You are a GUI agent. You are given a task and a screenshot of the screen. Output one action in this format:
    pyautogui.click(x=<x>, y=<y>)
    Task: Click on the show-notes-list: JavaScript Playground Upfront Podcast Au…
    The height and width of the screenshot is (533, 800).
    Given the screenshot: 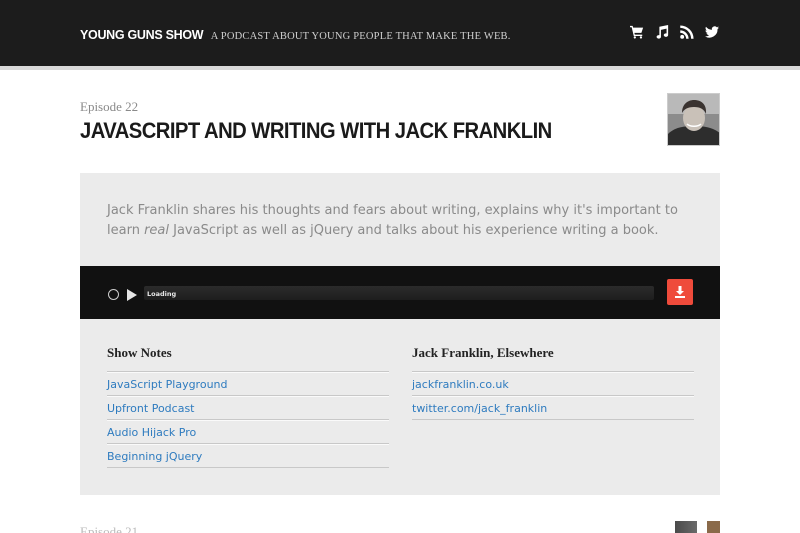 What is the action you would take?
    pyautogui.click(x=248, y=420)
    